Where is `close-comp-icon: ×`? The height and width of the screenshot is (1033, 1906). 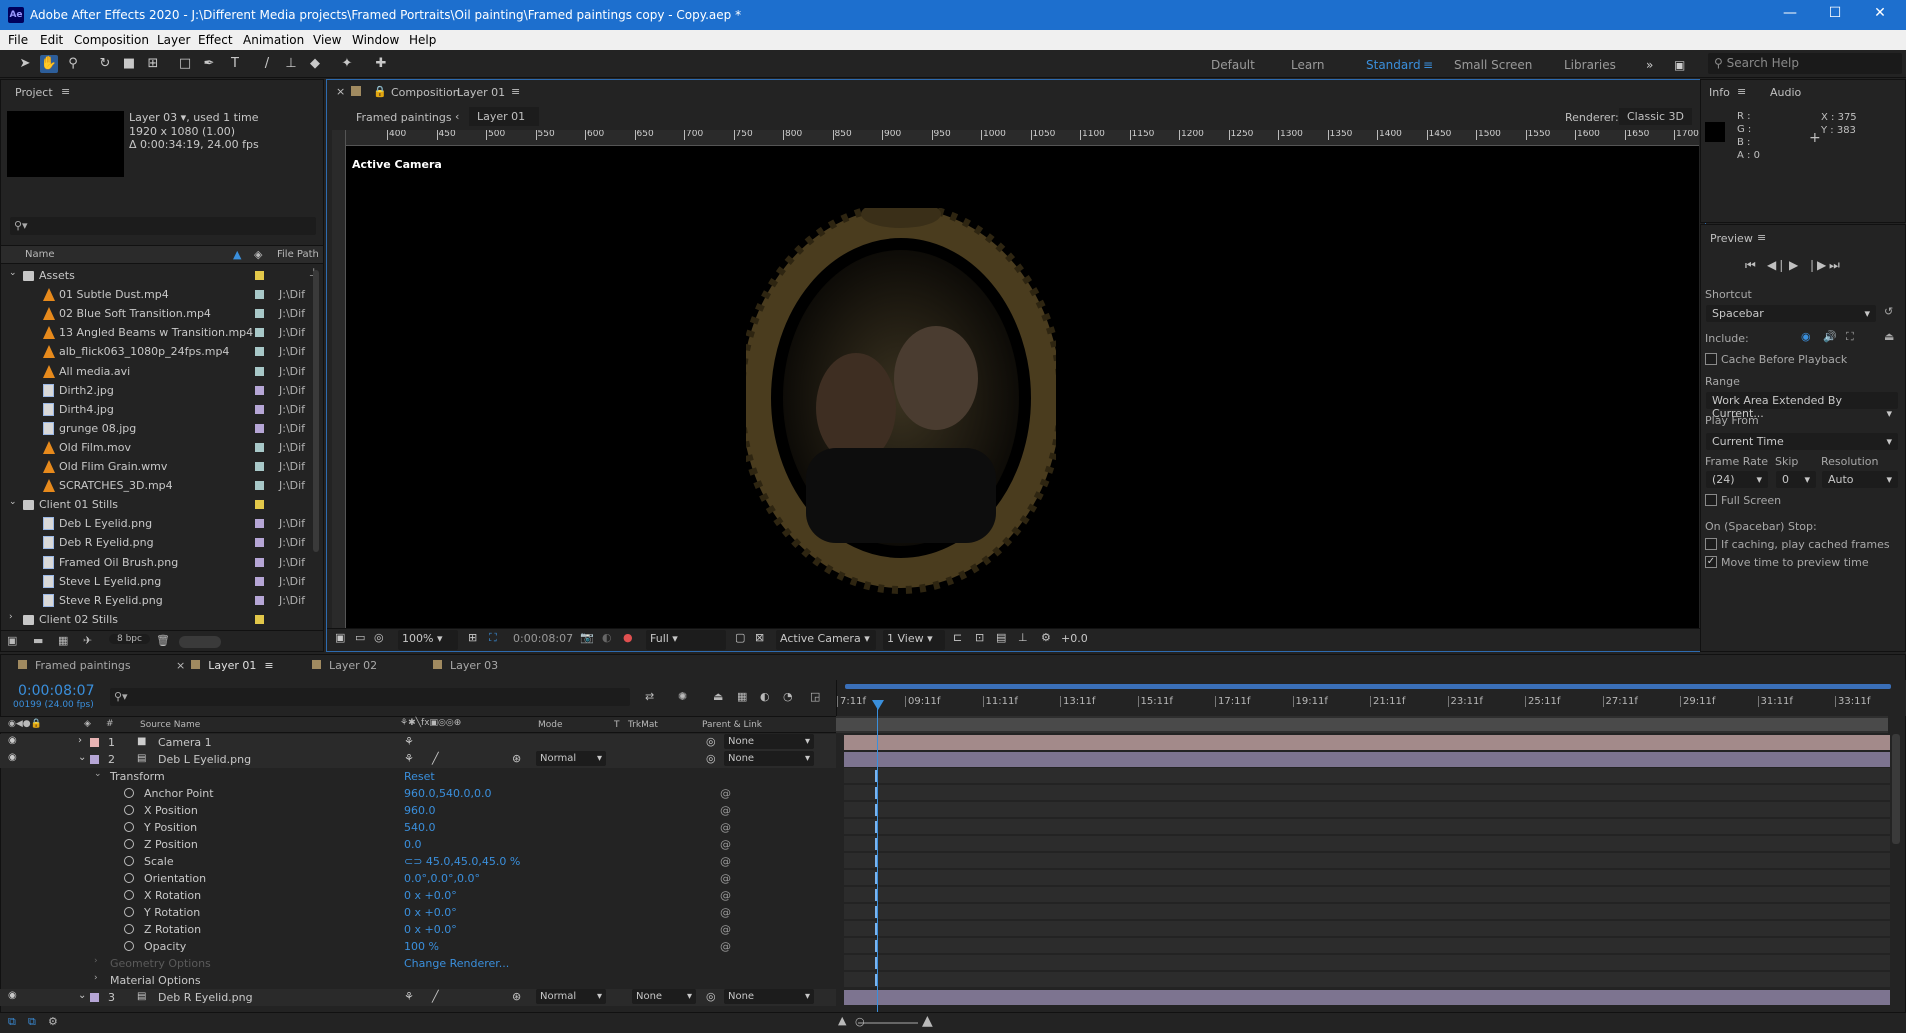 close-comp-icon: × is located at coordinates (340, 91).